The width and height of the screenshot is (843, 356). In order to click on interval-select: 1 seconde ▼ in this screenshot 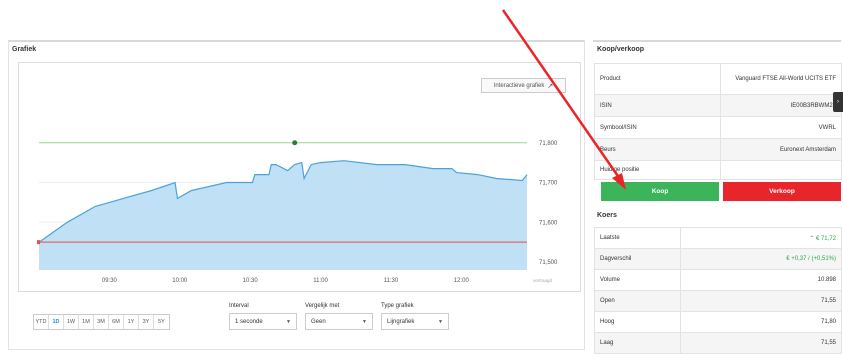, I will do `click(263, 321)`.